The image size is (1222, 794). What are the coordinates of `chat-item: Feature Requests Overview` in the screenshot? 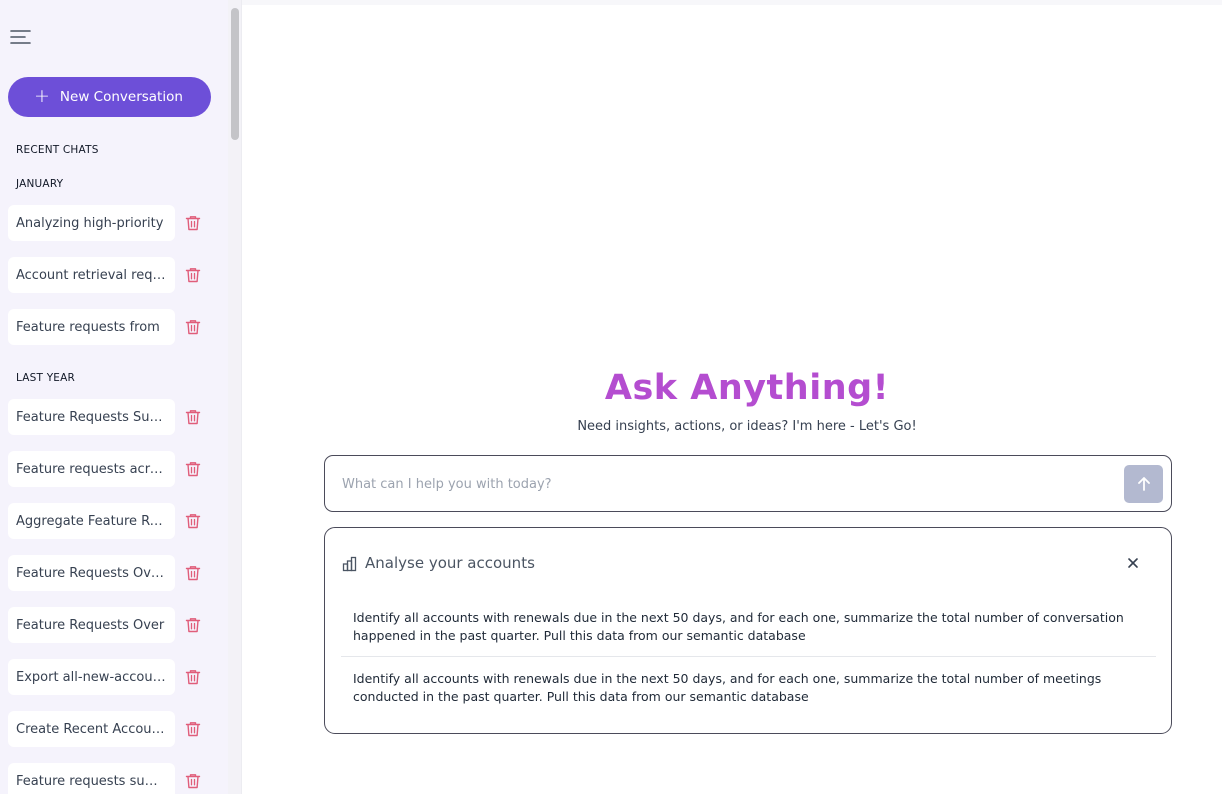 It's located at (91, 573).